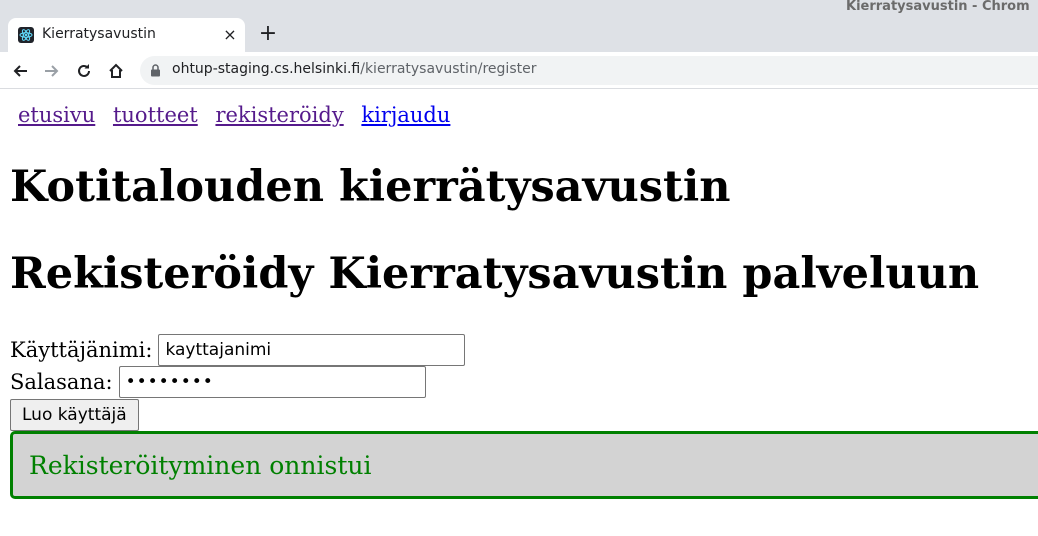  I want to click on home-button, so click(116, 71).